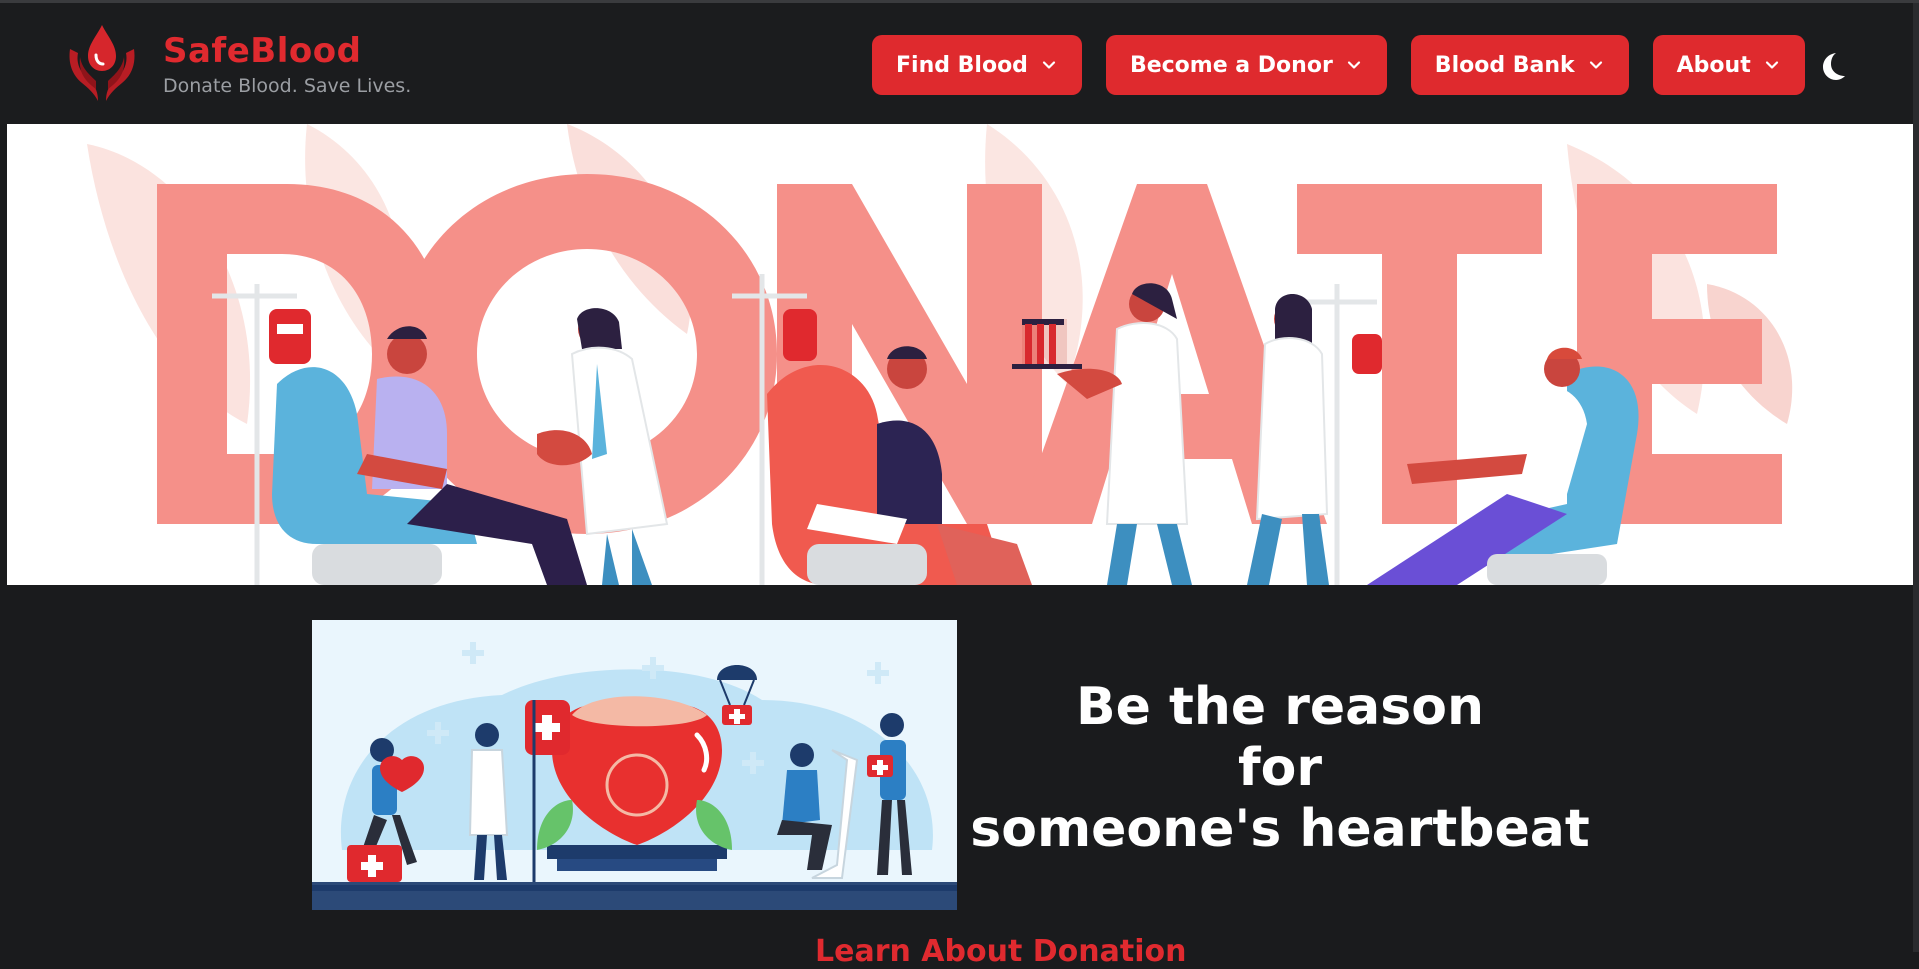 Image resolution: width=1919 pixels, height=969 pixels. I want to click on scrollbar, so click(1916, 477).